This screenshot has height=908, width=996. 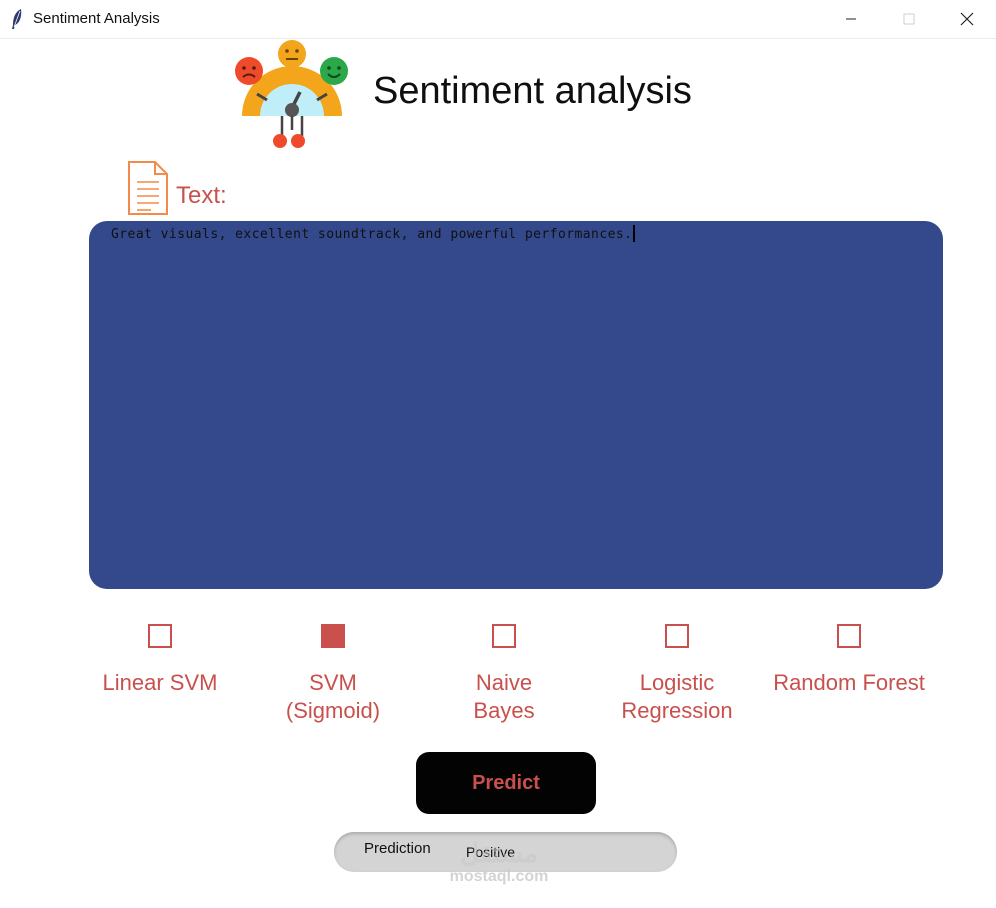 I want to click on close-icon, so click(x=967, y=19).